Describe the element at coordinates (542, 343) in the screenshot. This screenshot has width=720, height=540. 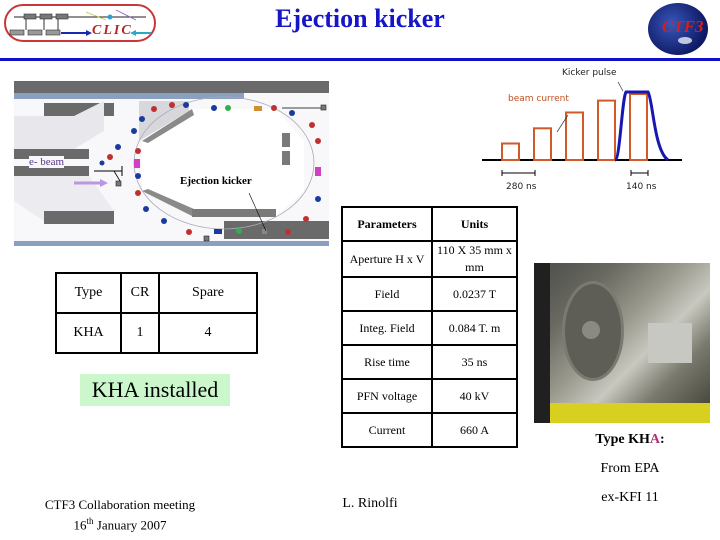
I see `cables` at that location.